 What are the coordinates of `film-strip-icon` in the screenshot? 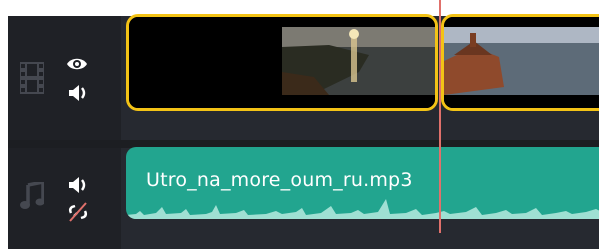 It's located at (32, 78).